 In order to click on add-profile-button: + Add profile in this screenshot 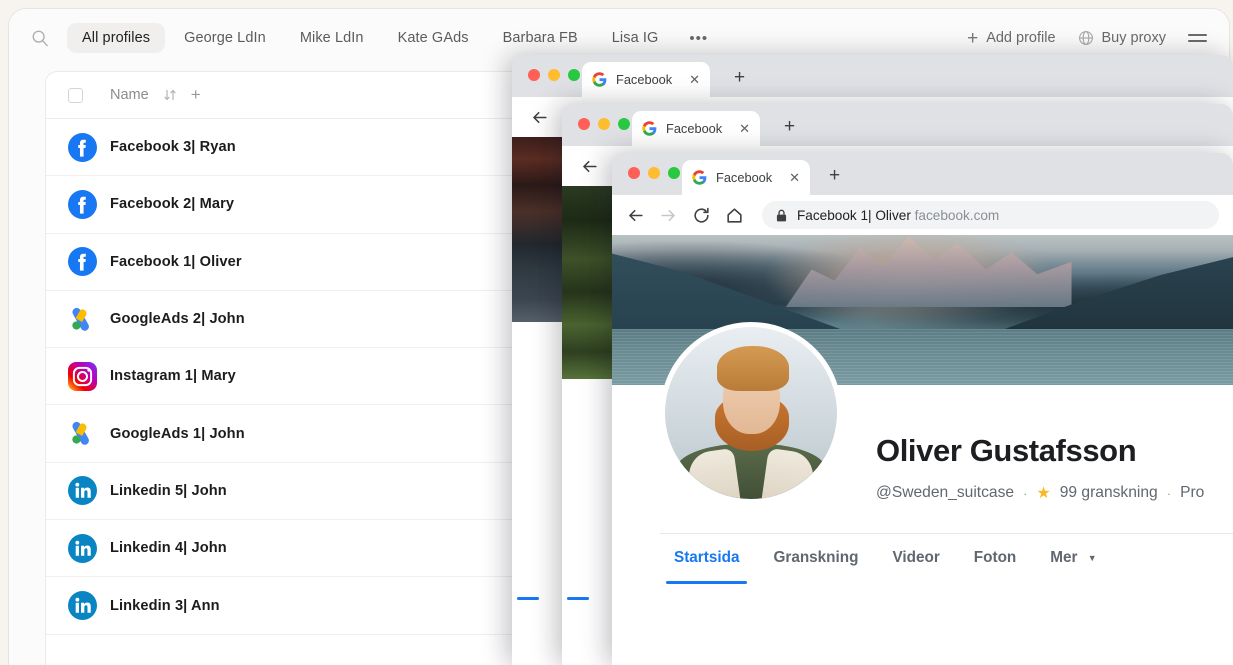, I will do `click(1011, 38)`.